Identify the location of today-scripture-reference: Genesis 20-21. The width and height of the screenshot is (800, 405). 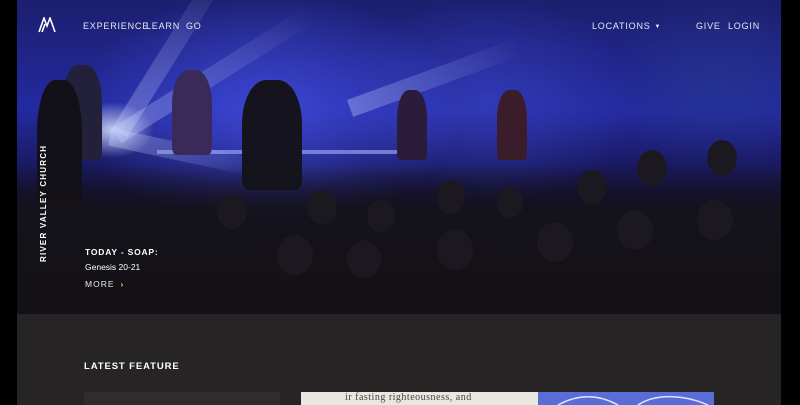
(113, 267).